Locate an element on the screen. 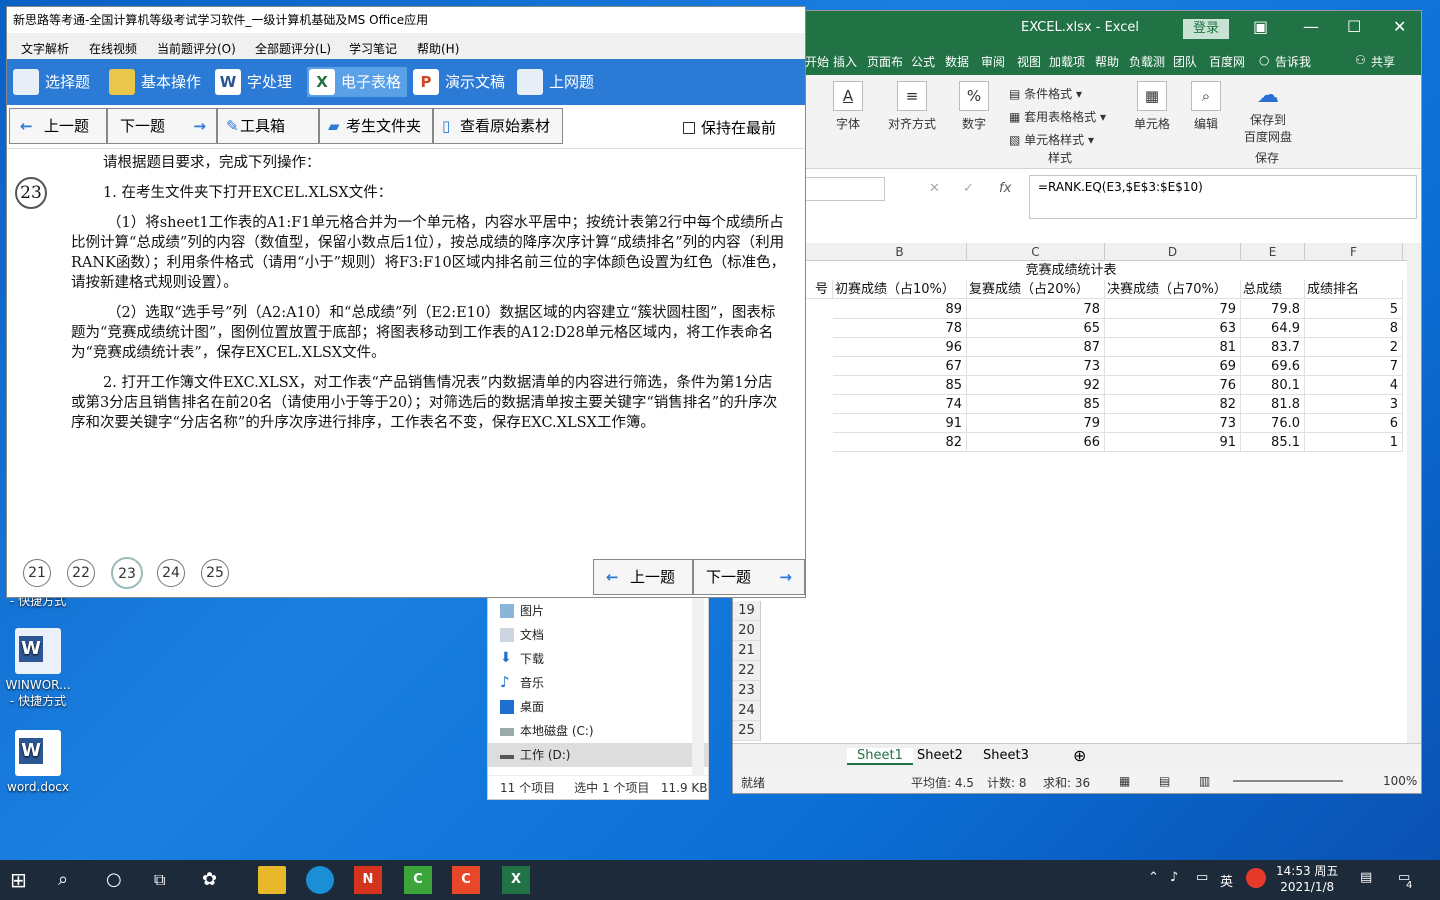  conditional-format-button: ▤ 条件格式 ▾ is located at coordinates (1057, 94).